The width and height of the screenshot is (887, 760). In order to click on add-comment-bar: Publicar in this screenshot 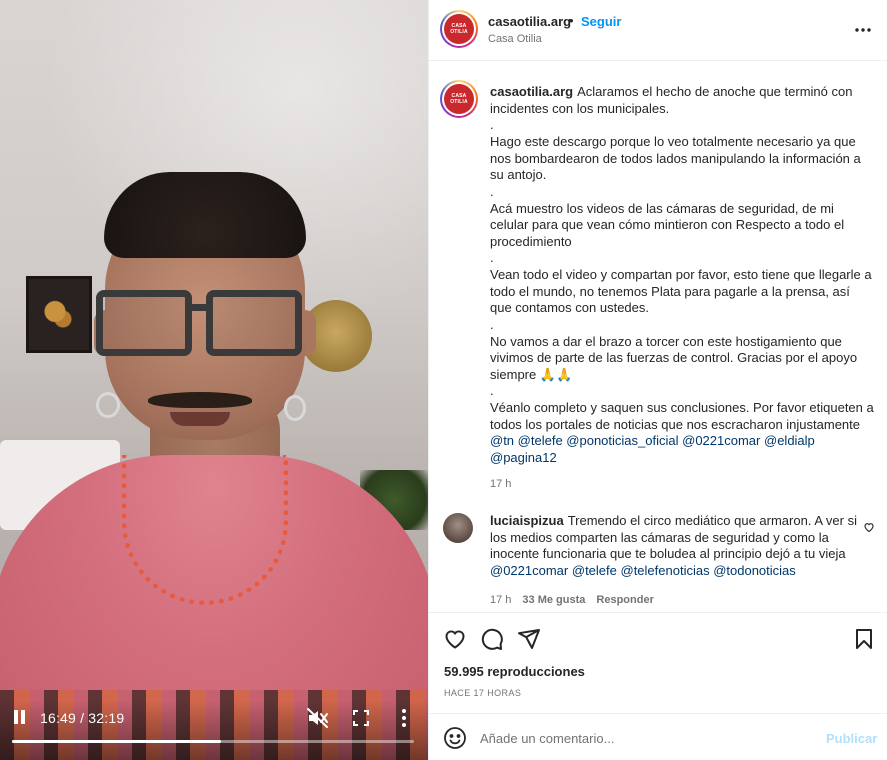, I will do `click(658, 736)`.